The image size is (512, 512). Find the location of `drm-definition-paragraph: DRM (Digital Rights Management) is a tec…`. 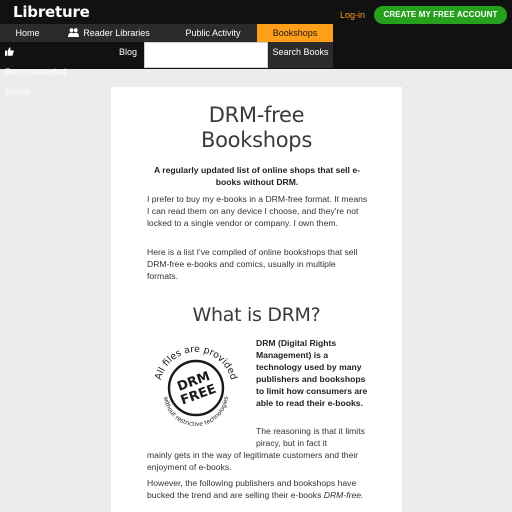

drm-definition-paragraph: DRM (Digital Rights Management) is a tec… is located at coordinates (312, 373).